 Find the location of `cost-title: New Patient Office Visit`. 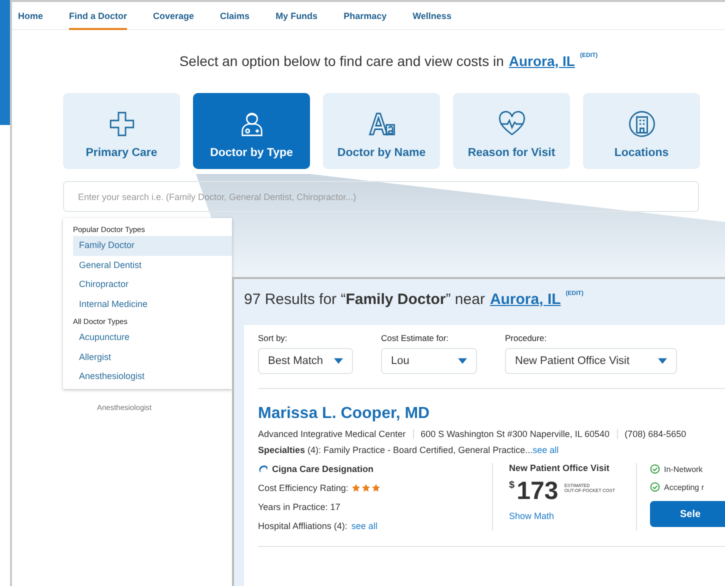

cost-title: New Patient Office Visit is located at coordinates (559, 468).